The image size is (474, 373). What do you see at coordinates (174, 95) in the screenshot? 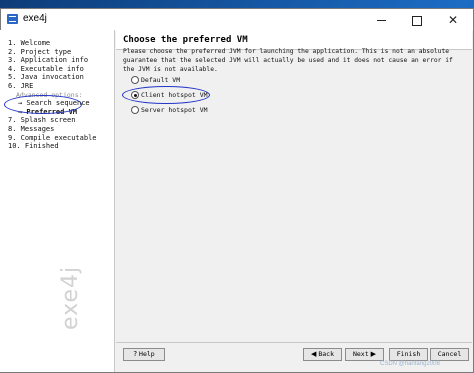
I see `radio-label: Client hotspot VM` at bounding box center [174, 95].